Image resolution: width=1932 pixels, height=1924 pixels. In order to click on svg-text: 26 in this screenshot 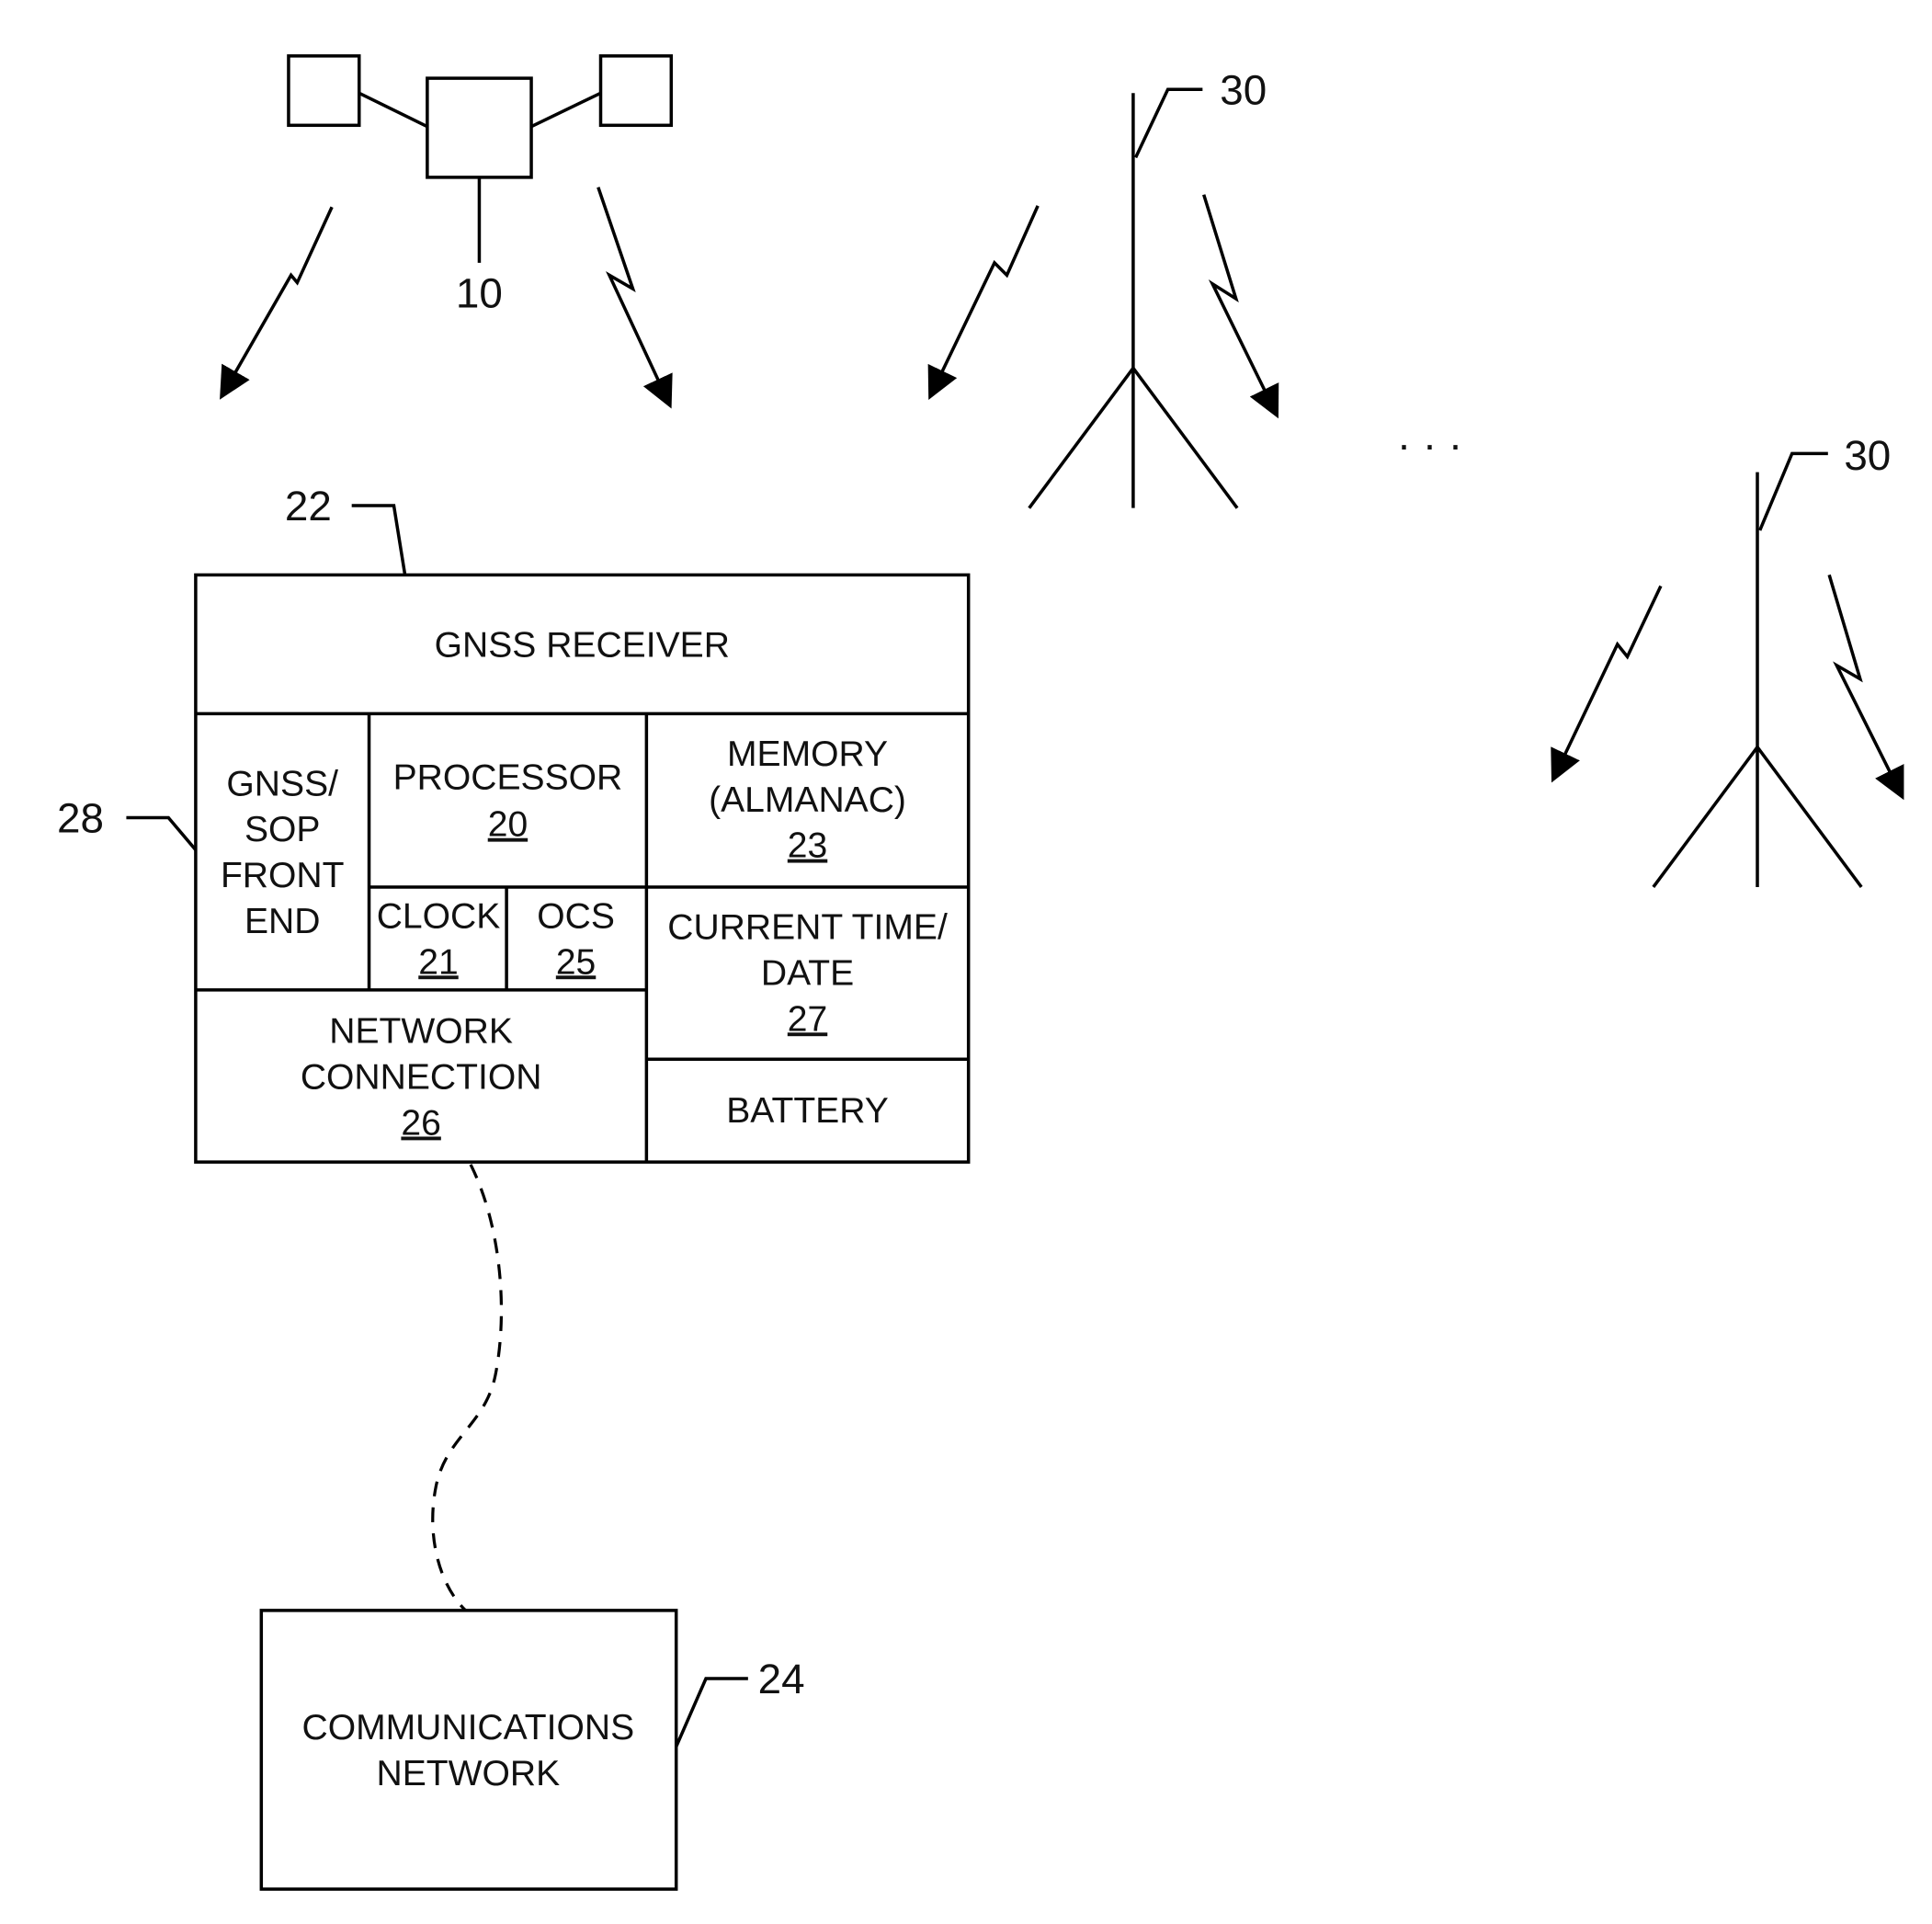, I will do `click(421, 1123)`.